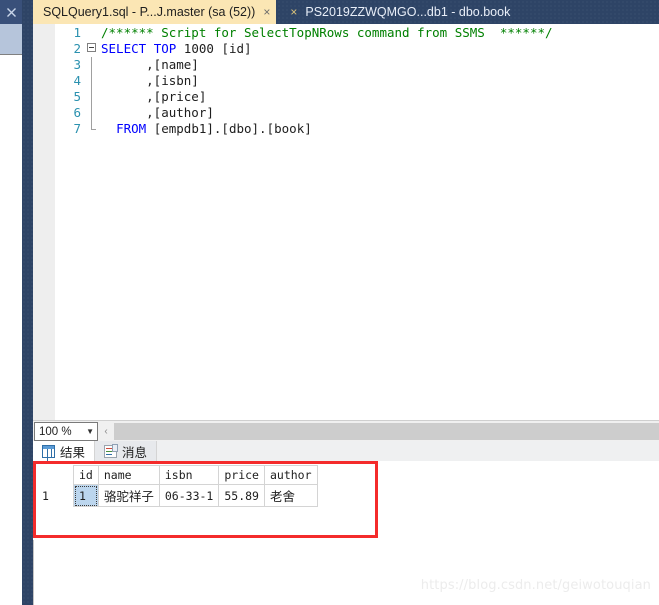  Describe the element at coordinates (48, 451) in the screenshot. I see `grid-icon` at that location.